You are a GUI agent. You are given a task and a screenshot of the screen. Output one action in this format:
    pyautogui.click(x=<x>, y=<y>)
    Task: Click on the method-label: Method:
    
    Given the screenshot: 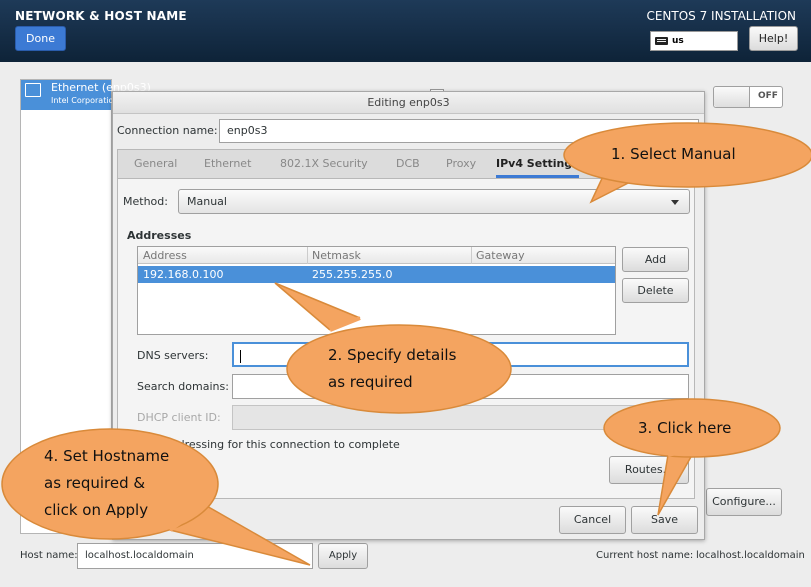 What is the action you would take?
    pyautogui.click(x=145, y=201)
    